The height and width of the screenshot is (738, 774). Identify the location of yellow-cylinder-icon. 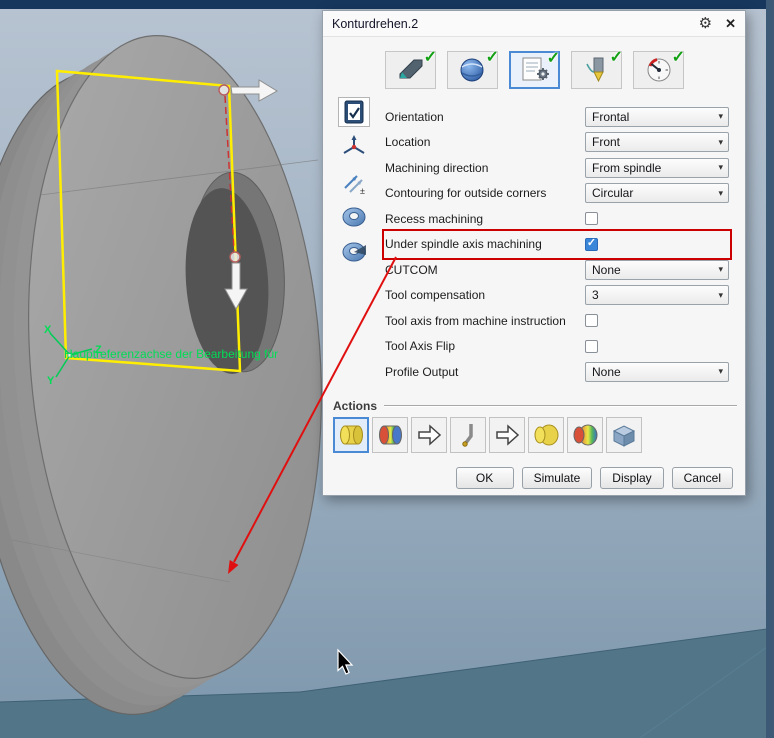
(351, 435).